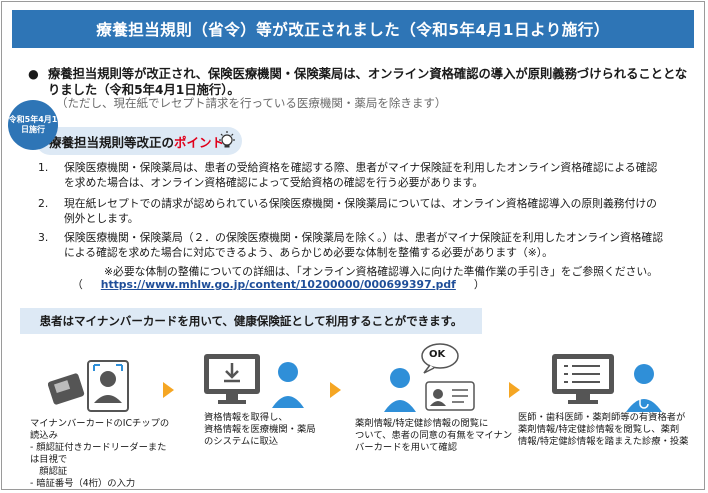 The width and height of the screenshot is (708, 493). I want to click on point-heading-label: 療養担当規則等改正のポイント, so click(137, 142).